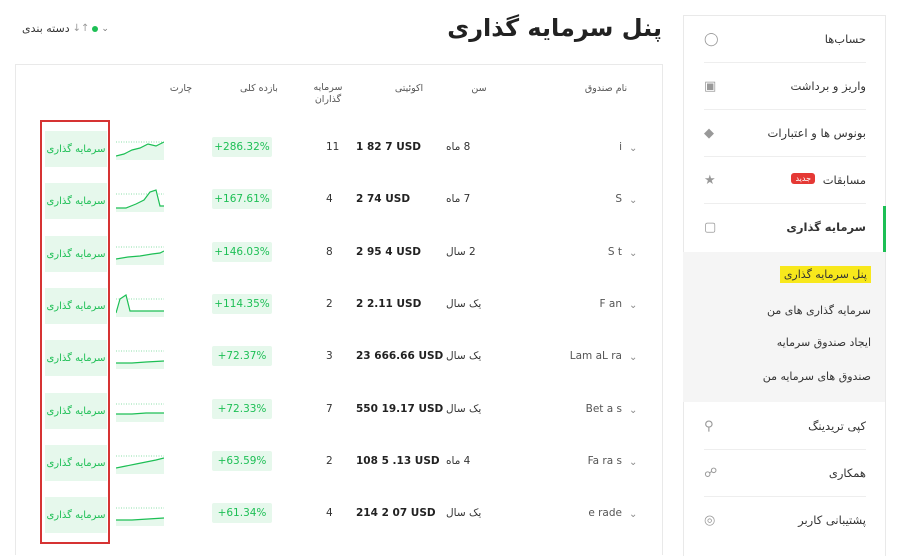  What do you see at coordinates (847, 473) in the screenshot?
I see `sidebar-item-label: همکاری` at bounding box center [847, 473].